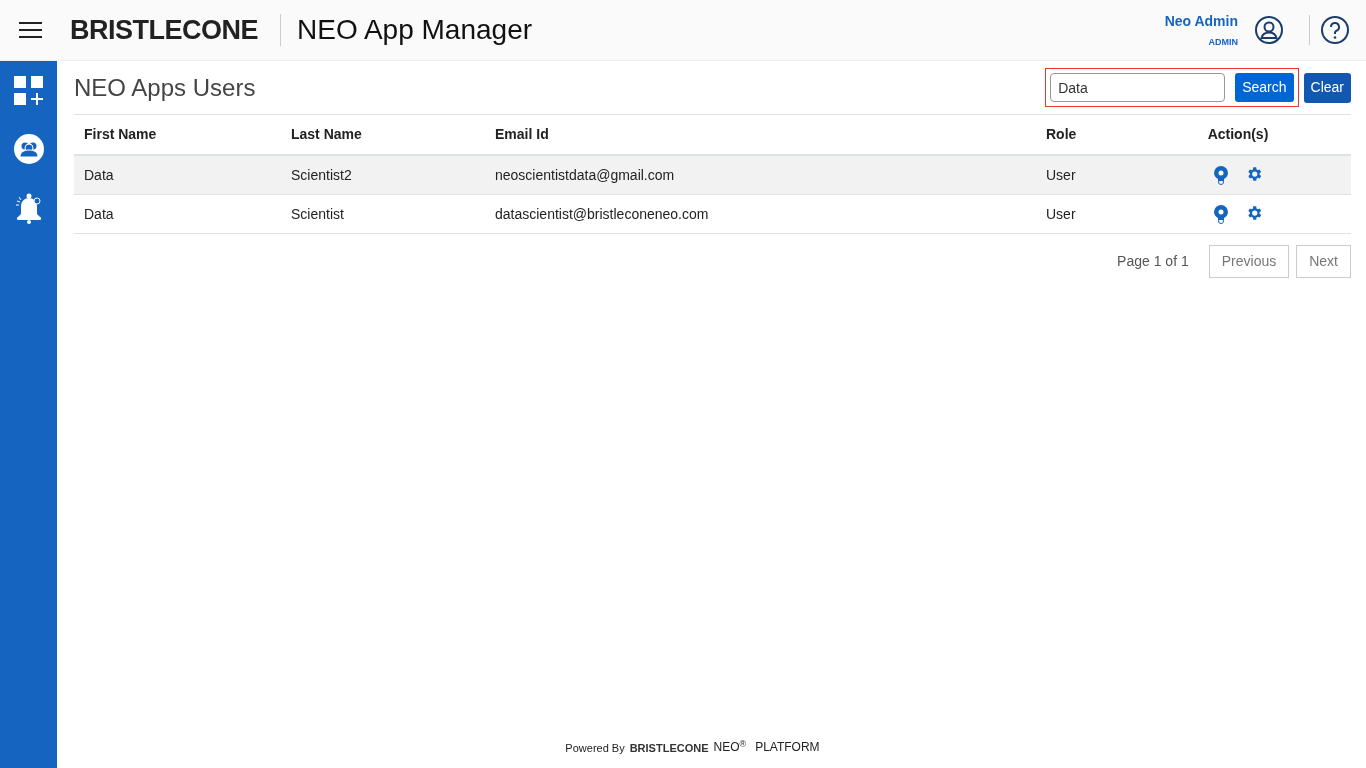 This screenshot has height=768, width=1366. What do you see at coordinates (28, 91) in the screenshot?
I see `apps-add-icon` at bounding box center [28, 91].